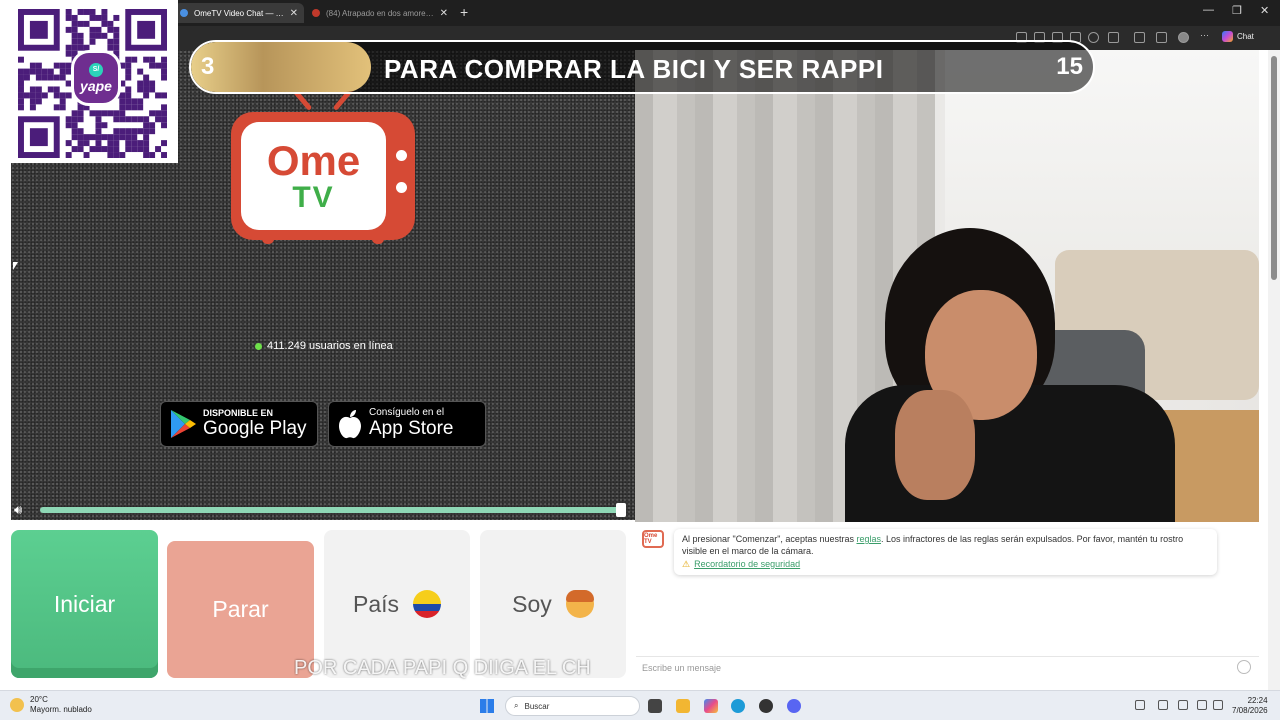 The image size is (1280, 720). I want to click on more-menu-icon: ···, so click(1205, 35).